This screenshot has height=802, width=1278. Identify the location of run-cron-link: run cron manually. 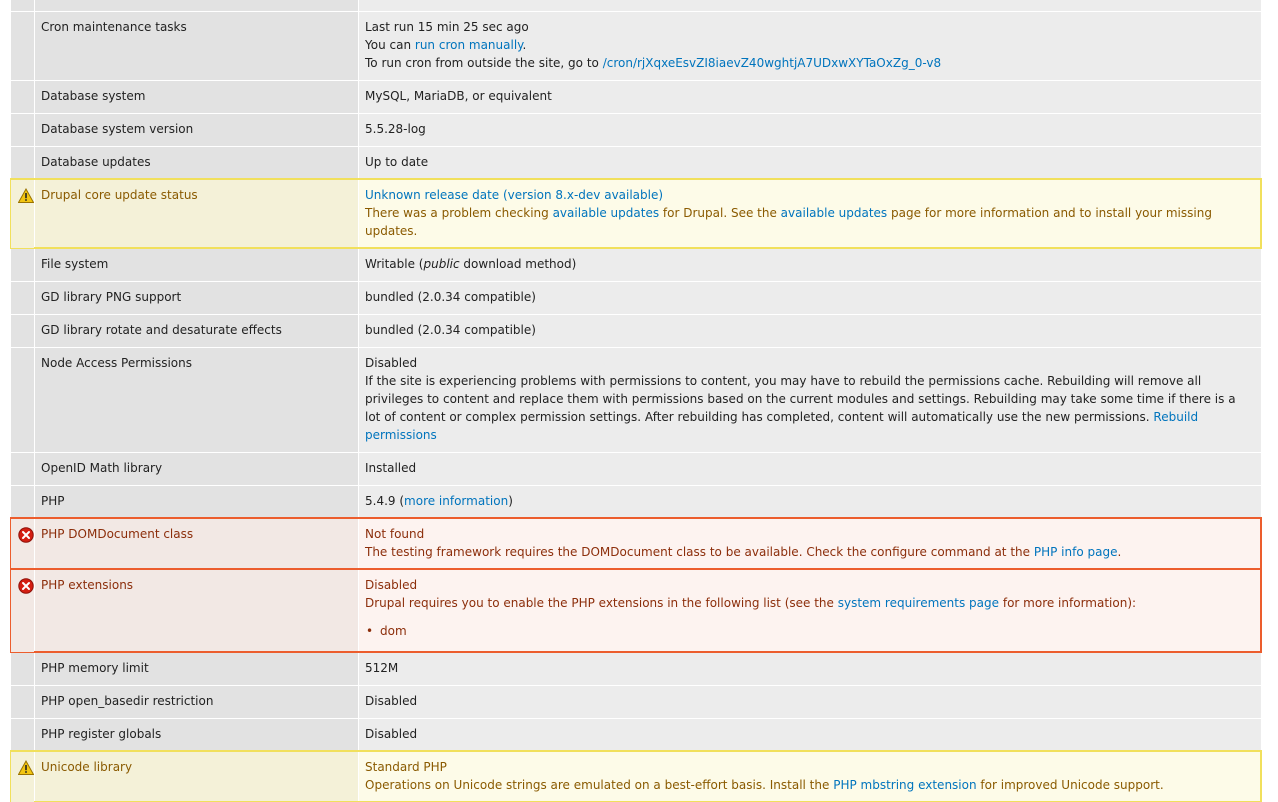
(469, 45).